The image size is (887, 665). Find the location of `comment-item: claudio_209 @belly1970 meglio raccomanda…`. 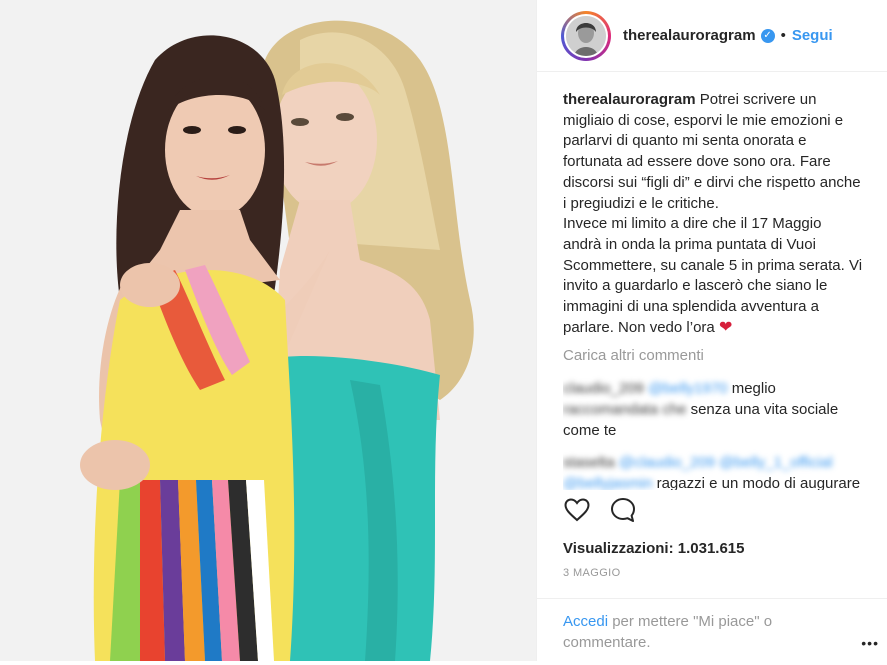

comment-item: claudio_209 @belly1970 meglio raccomanda… is located at coordinates (713, 410).